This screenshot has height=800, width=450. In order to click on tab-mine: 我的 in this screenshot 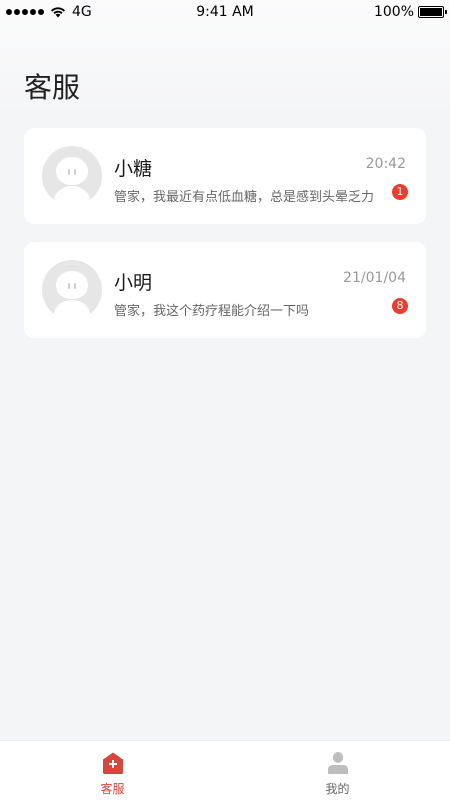, I will do `click(337, 770)`.